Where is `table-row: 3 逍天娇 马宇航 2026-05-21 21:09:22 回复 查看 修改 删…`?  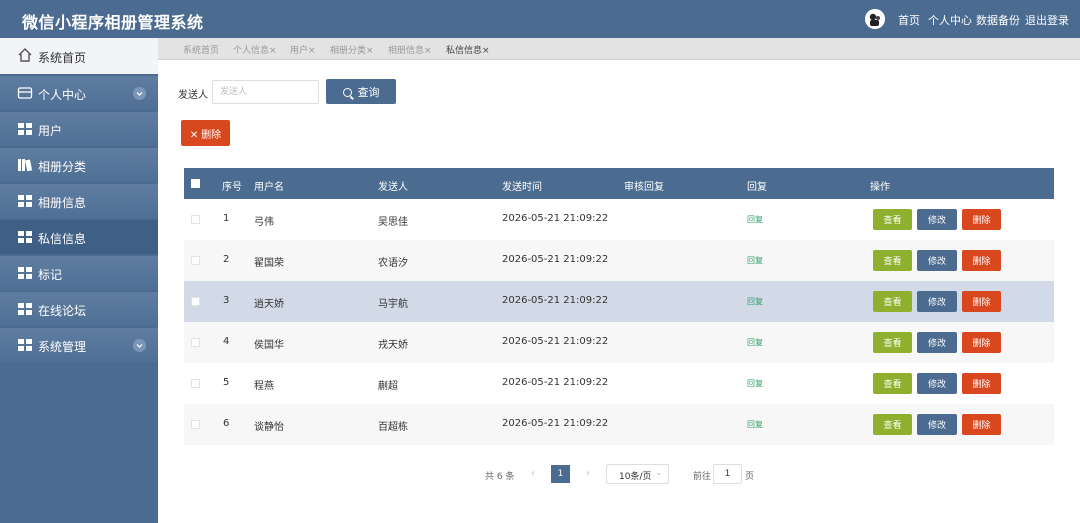
table-row: 3 逍天娇 马宇航 2026-05-21 21:09:22 回复 查看 修改 删… is located at coordinates (619, 301).